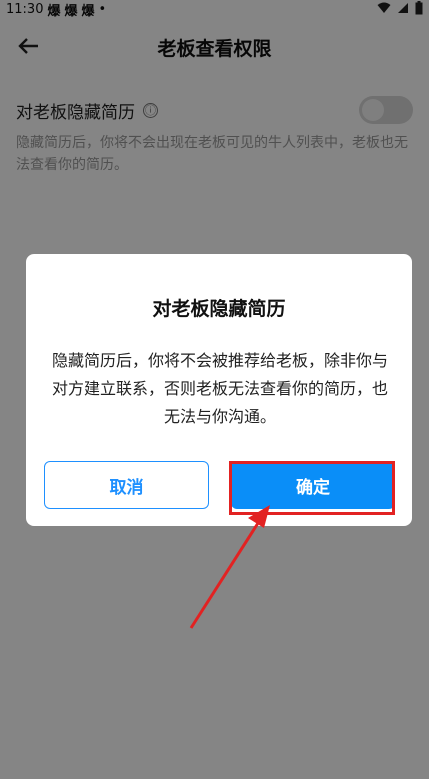 The width and height of the screenshot is (429, 779). What do you see at coordinates (126, 485) in the screenshot?
I see `cancel-button: 取消` at bounding box center [126, 485].